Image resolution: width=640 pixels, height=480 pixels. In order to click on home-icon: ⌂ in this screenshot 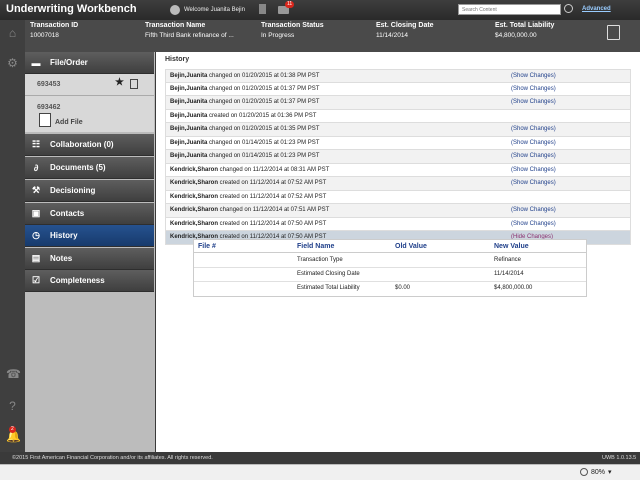, I will do `click(12, 33)`.